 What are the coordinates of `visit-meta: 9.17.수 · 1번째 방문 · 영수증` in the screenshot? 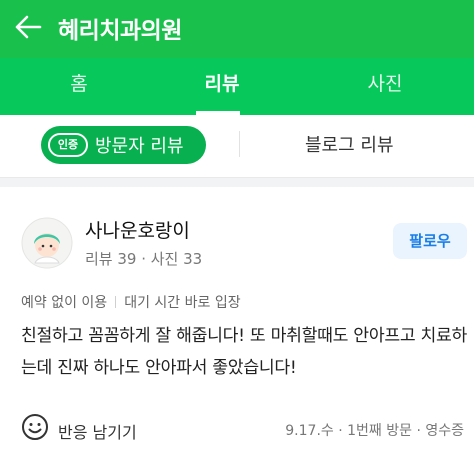 It's located at (374, 431).